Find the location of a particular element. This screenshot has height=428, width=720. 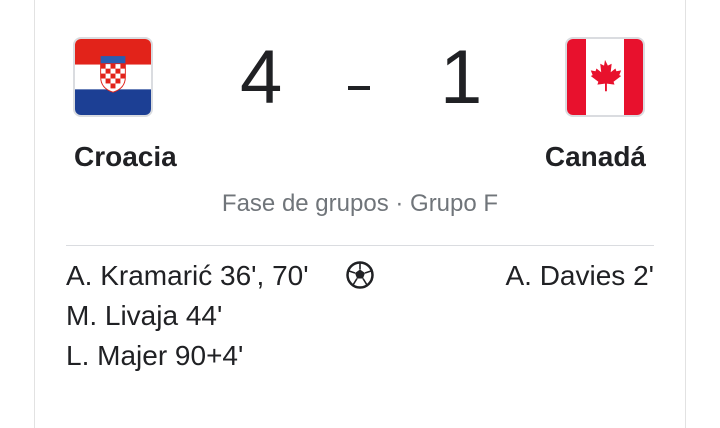

scorer-item: A. Kramarić 36', 70' is located at coordinates (187, 275).